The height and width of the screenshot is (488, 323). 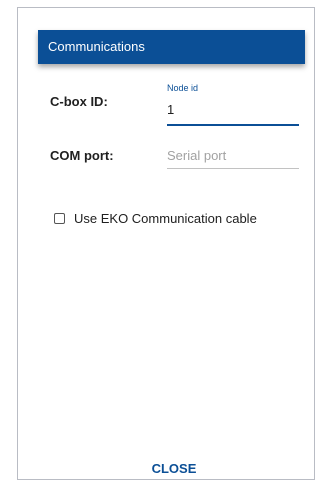 I want to click on com-port-label: COM port:, so click(x=82, y=155).